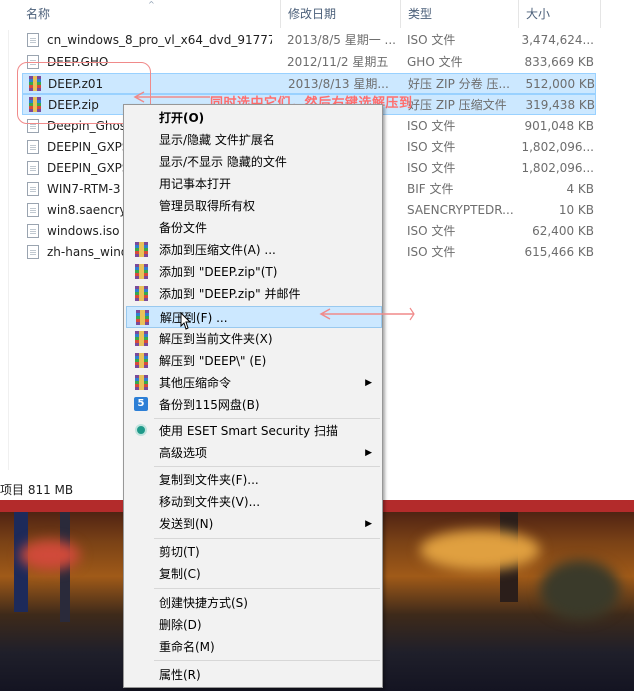  I want to click on menu-item-properties: 属性(R), so click(253, 675).